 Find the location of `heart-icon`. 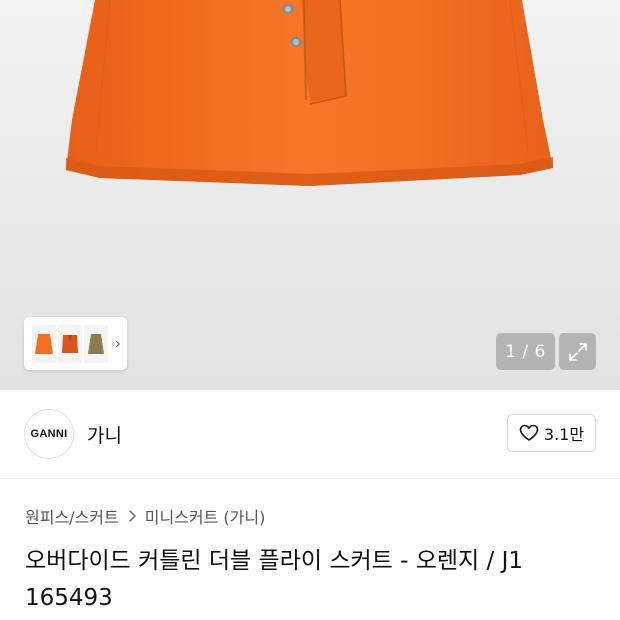

heart-icon is located at coordinates (529, 432).